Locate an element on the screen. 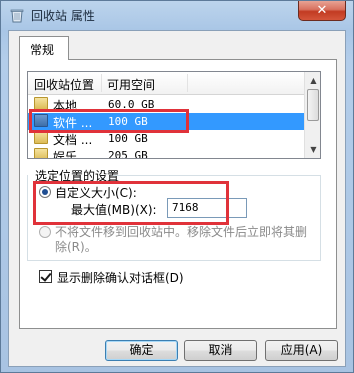 The width and height of the screenshot is (354, 373). column-header-space: 可用空间 is located at coordinates (131, 84).